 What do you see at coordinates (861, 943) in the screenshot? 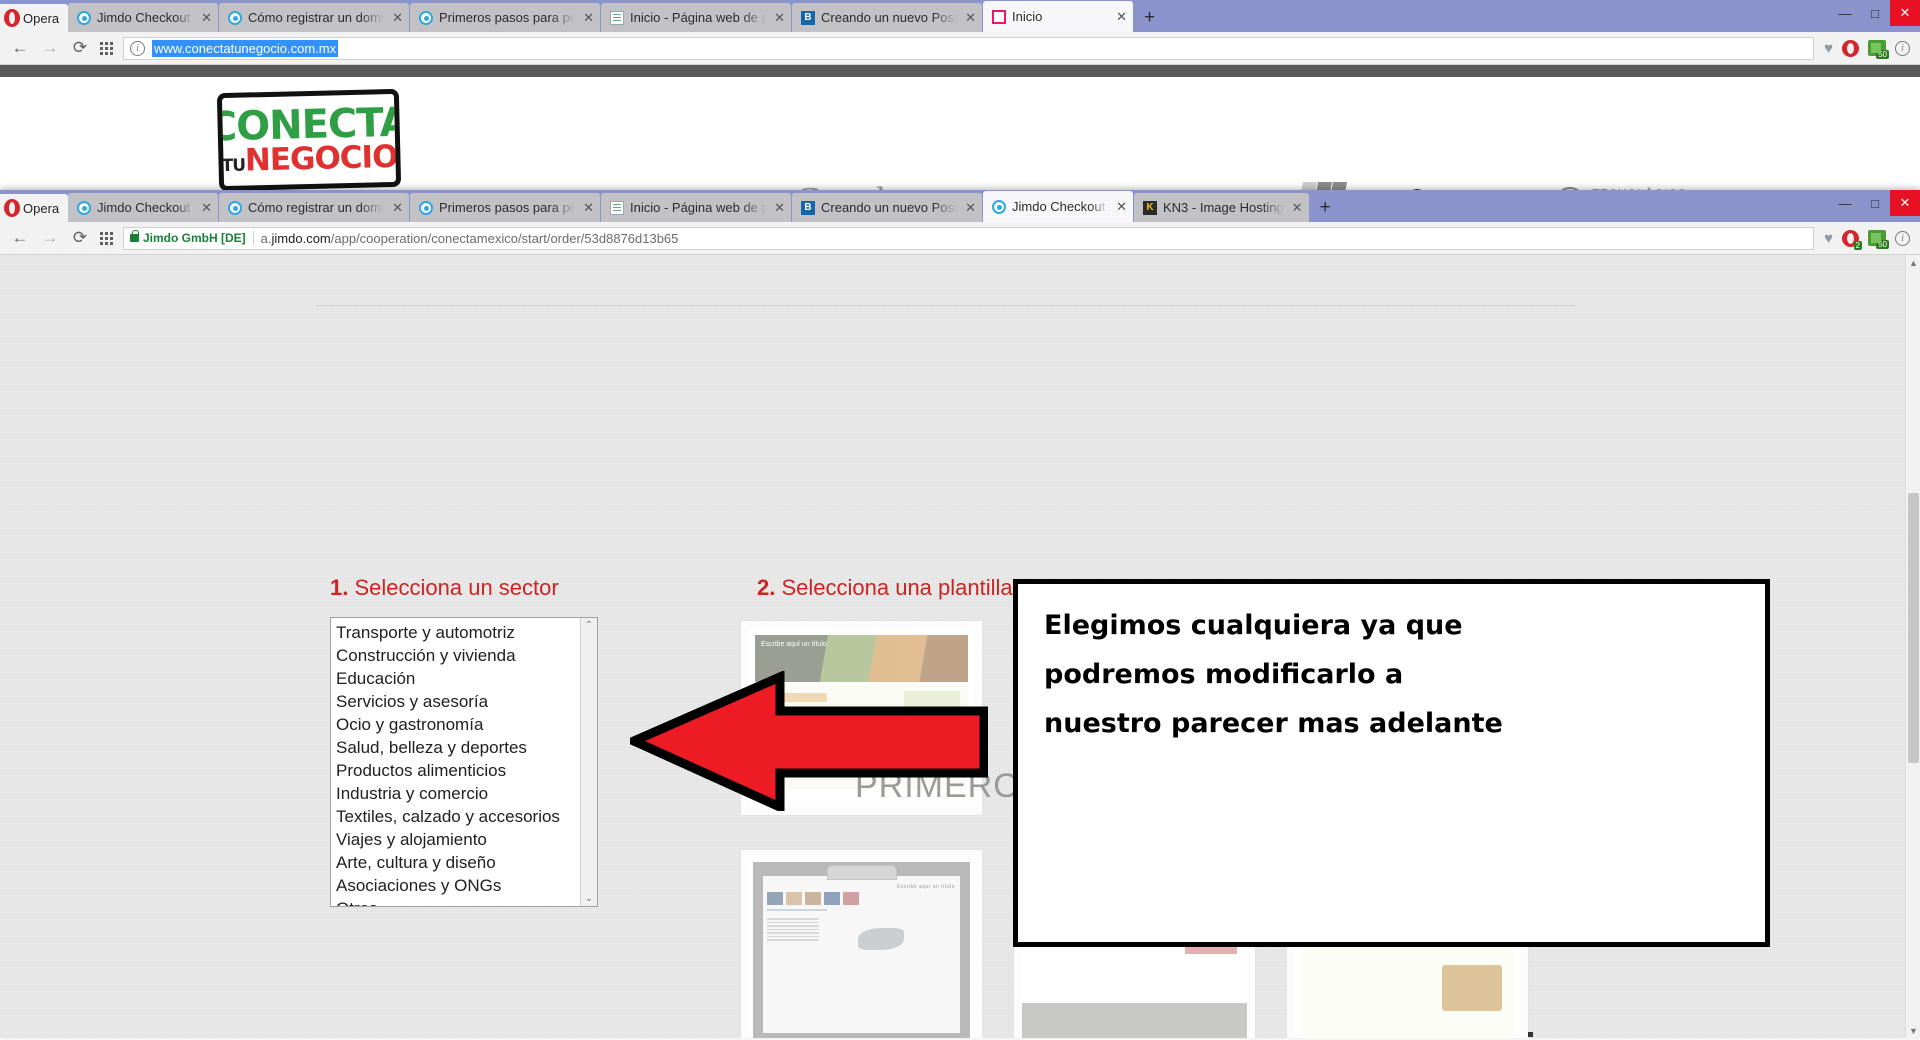
I see `template-card-4: Escribe aquí un título` at bounding box center [861, 943].